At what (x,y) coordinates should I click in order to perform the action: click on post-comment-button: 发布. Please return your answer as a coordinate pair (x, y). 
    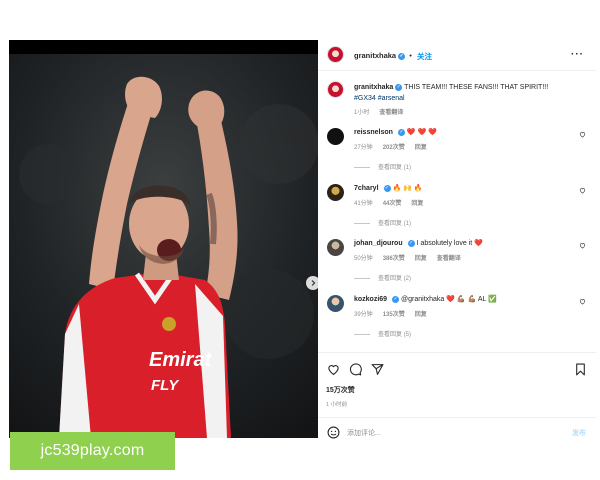
    Looking at the image, I should click on (579, 433).